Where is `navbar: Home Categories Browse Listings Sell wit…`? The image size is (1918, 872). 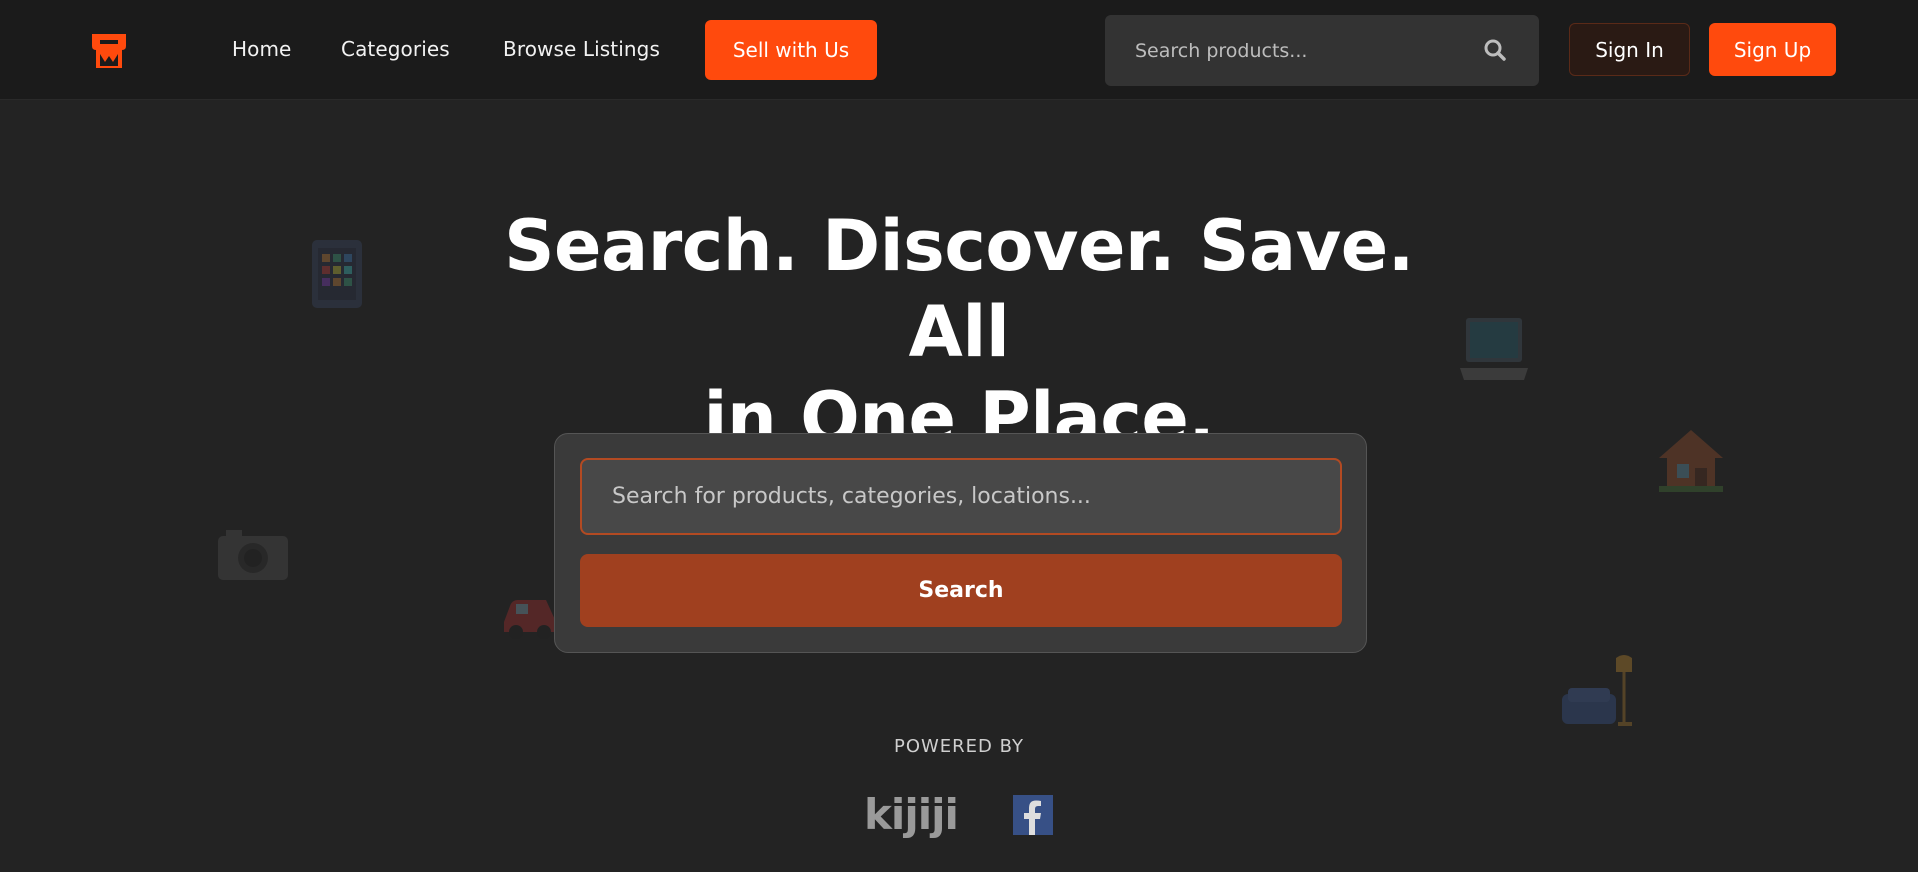
navbar: Home Categories Browse Listings Sell wit… is located at coordinates (959, 50).